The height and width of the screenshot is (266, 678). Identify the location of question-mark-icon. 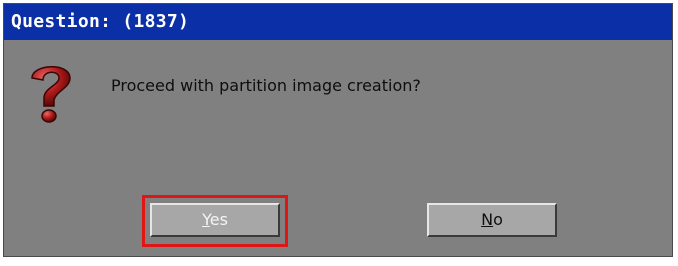
(51, 94).